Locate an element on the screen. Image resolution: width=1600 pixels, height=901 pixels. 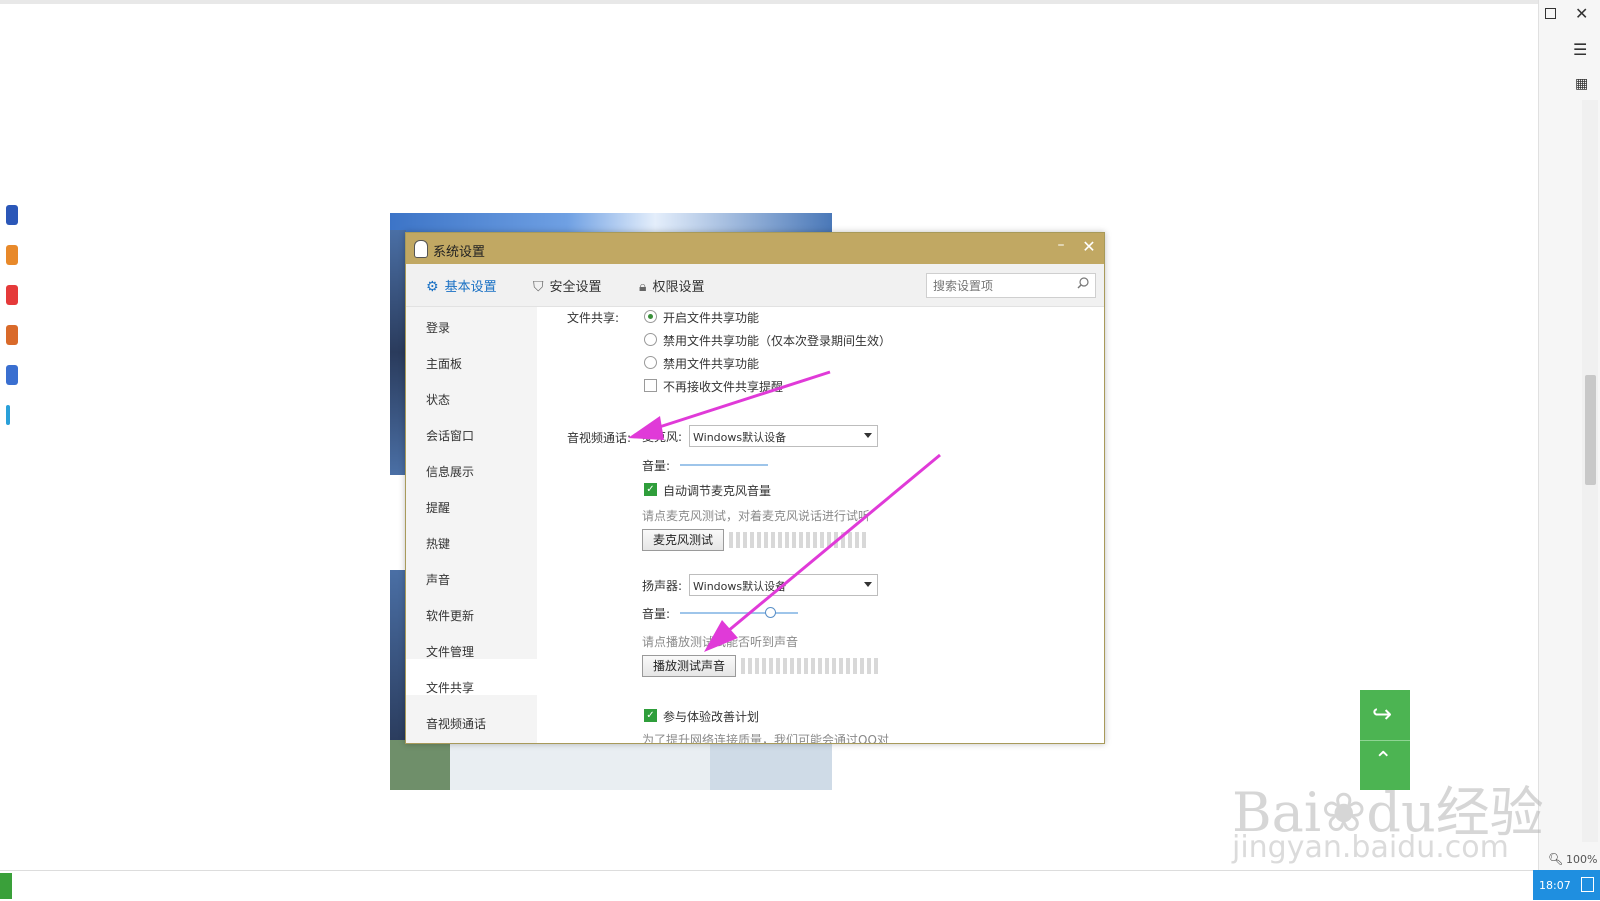
sidebar-item-info-display: 信息展示 is located at coordinates (450, 471).